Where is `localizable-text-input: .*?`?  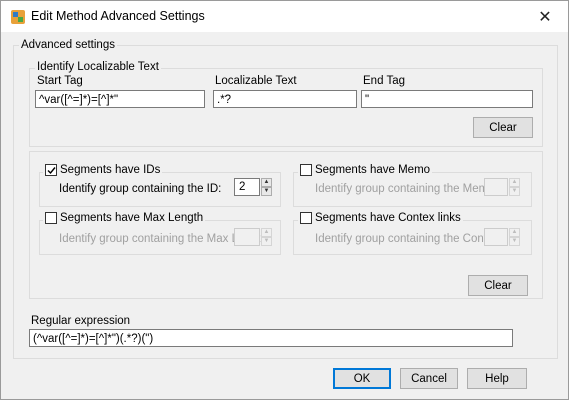
localizable-text-input: .*? is located at coordinates (285, 99).